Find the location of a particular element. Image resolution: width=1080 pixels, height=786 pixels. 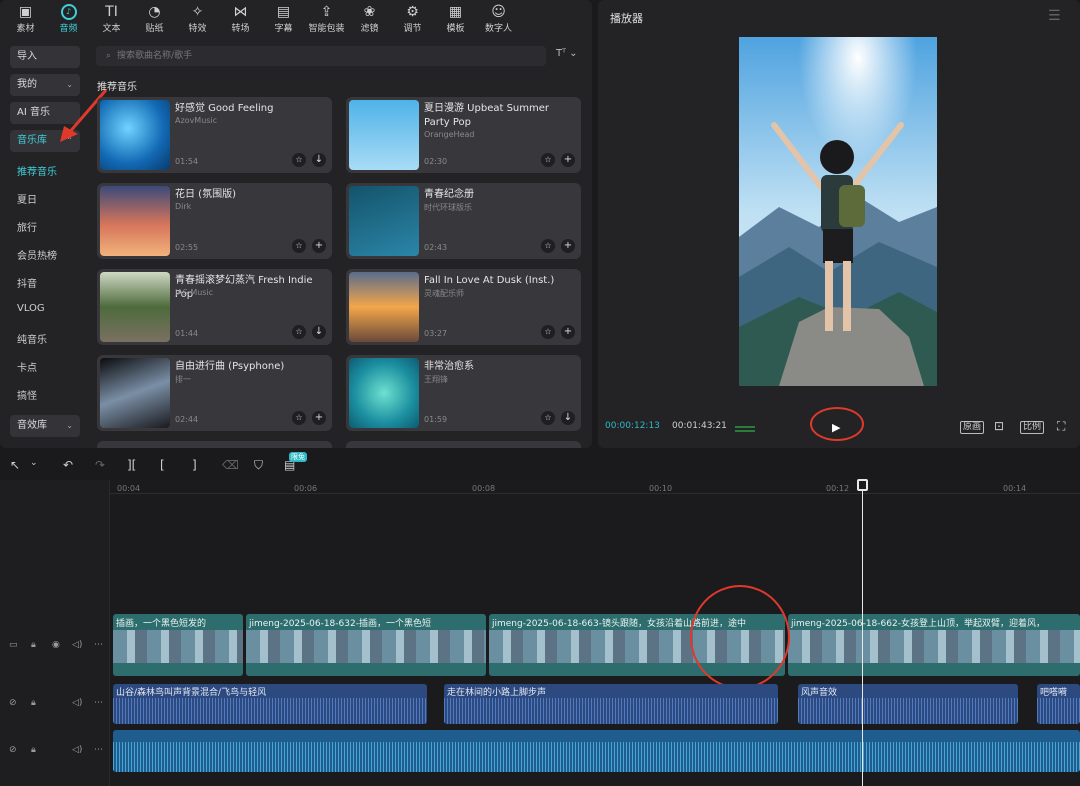

tool-smart-pack: ⇪ 智能包装 is located at coordinates (326, 19).